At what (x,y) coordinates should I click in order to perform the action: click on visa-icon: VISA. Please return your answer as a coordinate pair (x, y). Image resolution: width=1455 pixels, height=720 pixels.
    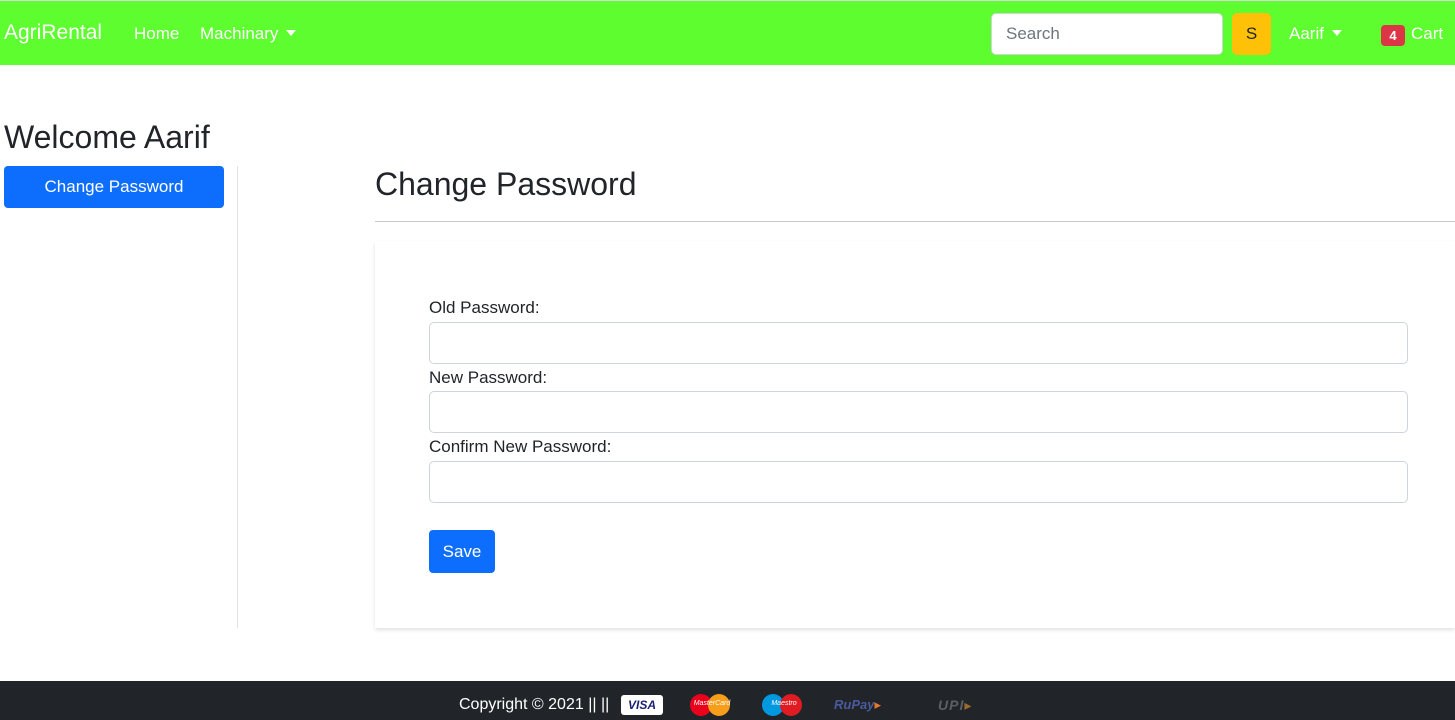
    Looking at the image, I should click on (642, 705).